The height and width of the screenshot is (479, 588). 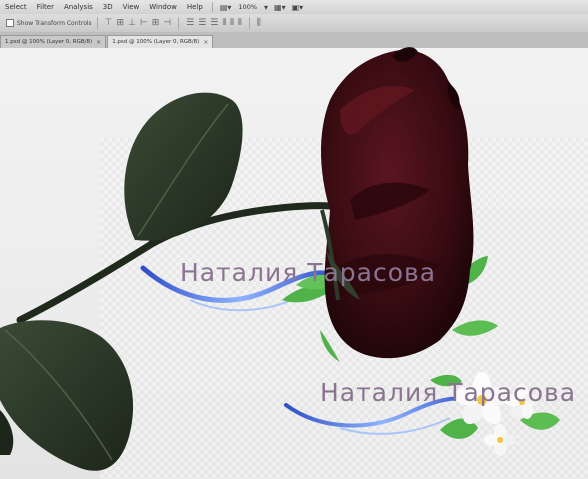 I want to click on lower-leaf, so click(x=67, y=395).